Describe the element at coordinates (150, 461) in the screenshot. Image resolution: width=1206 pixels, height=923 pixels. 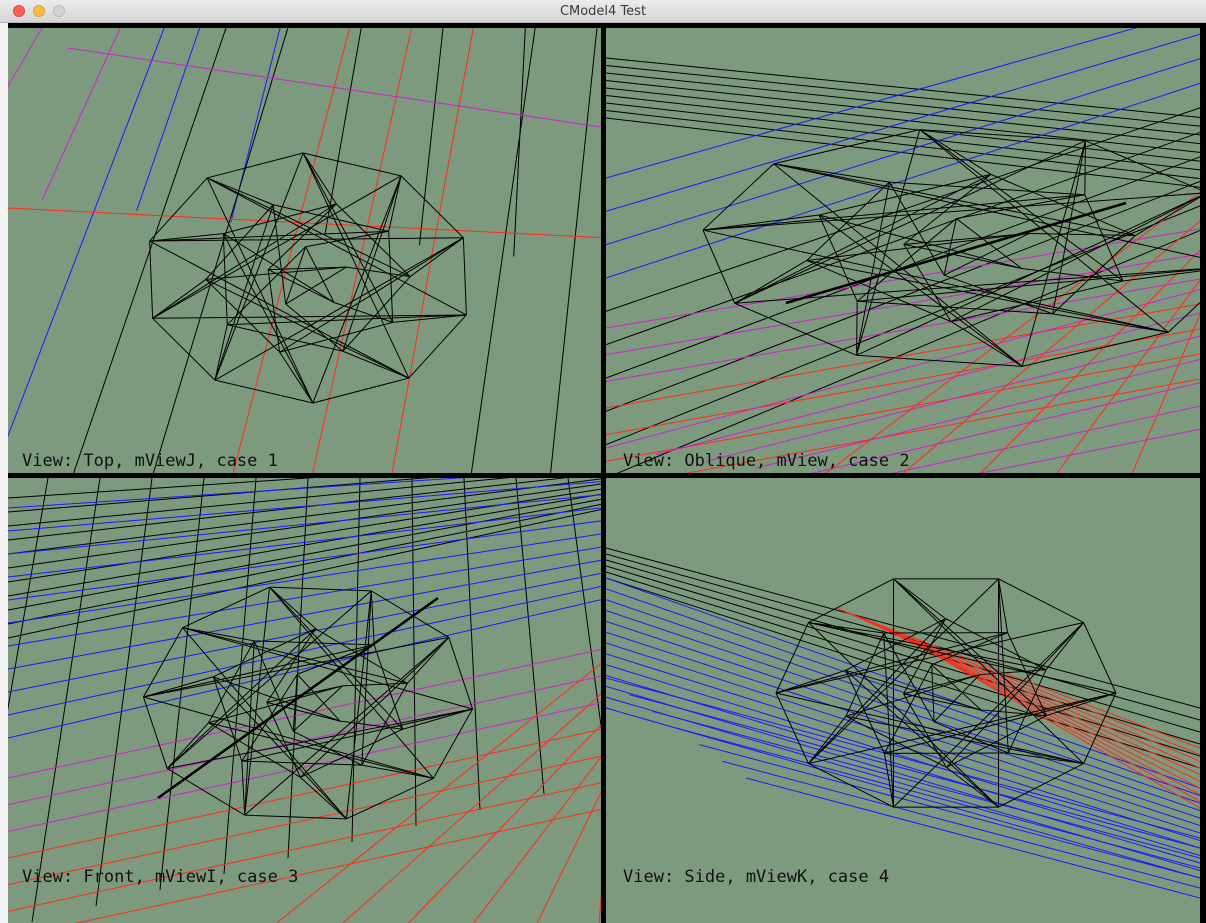
I see `viewport-label: View: Top, mViewJ, case 1` at that location.